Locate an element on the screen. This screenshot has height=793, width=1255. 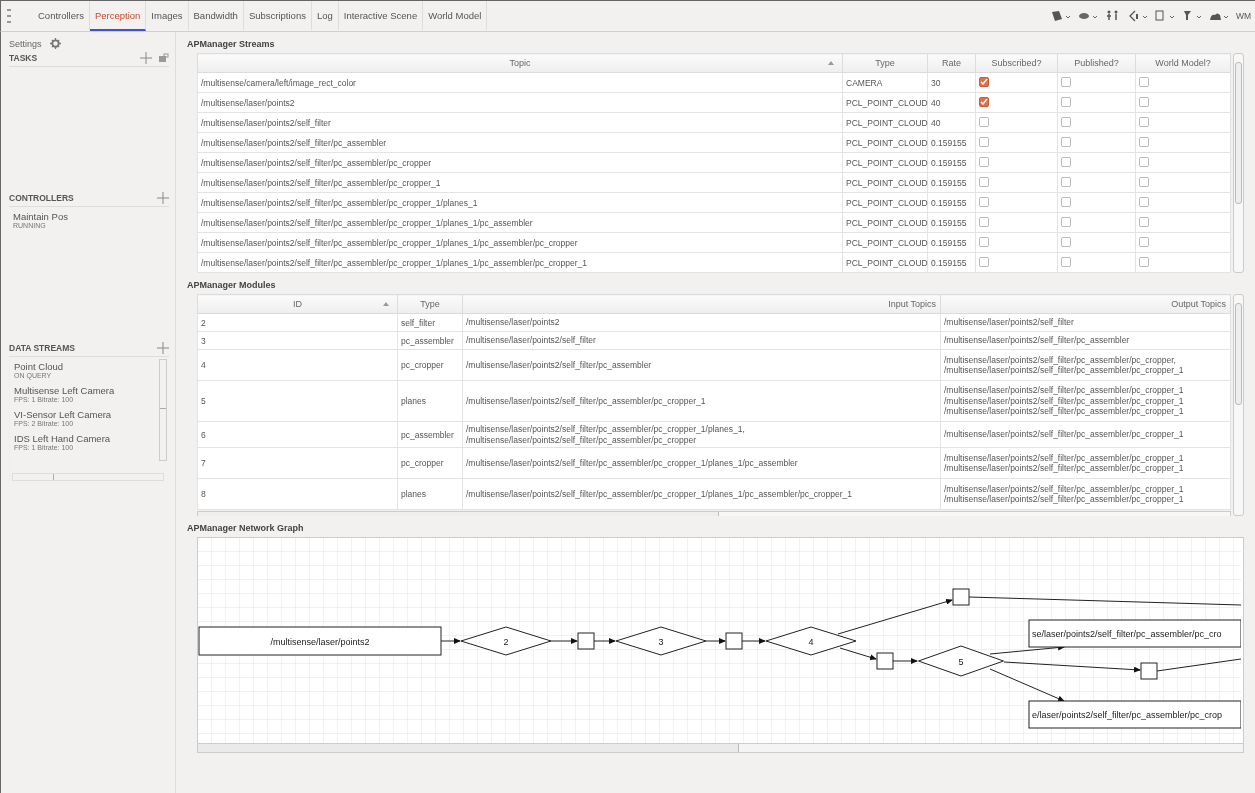
column-header: Rate is located at coordinates (951, 63).